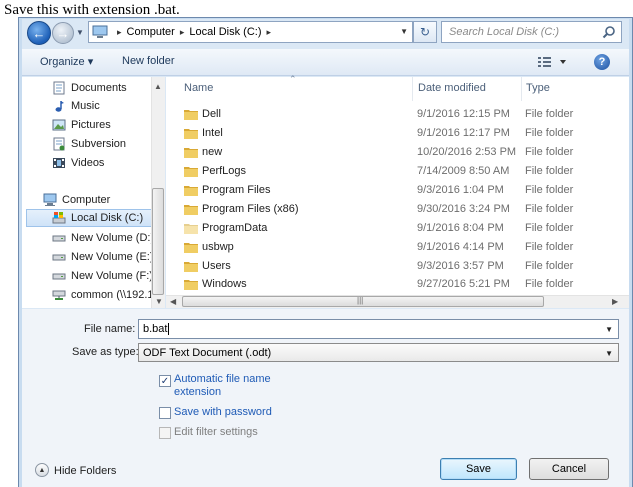 The height and width of the screenshot is (487, 633). Describe the element at coordinates (102, 276) in the screenshot. I see `nav-item-volume-f: New Volume (F:)` at that location.